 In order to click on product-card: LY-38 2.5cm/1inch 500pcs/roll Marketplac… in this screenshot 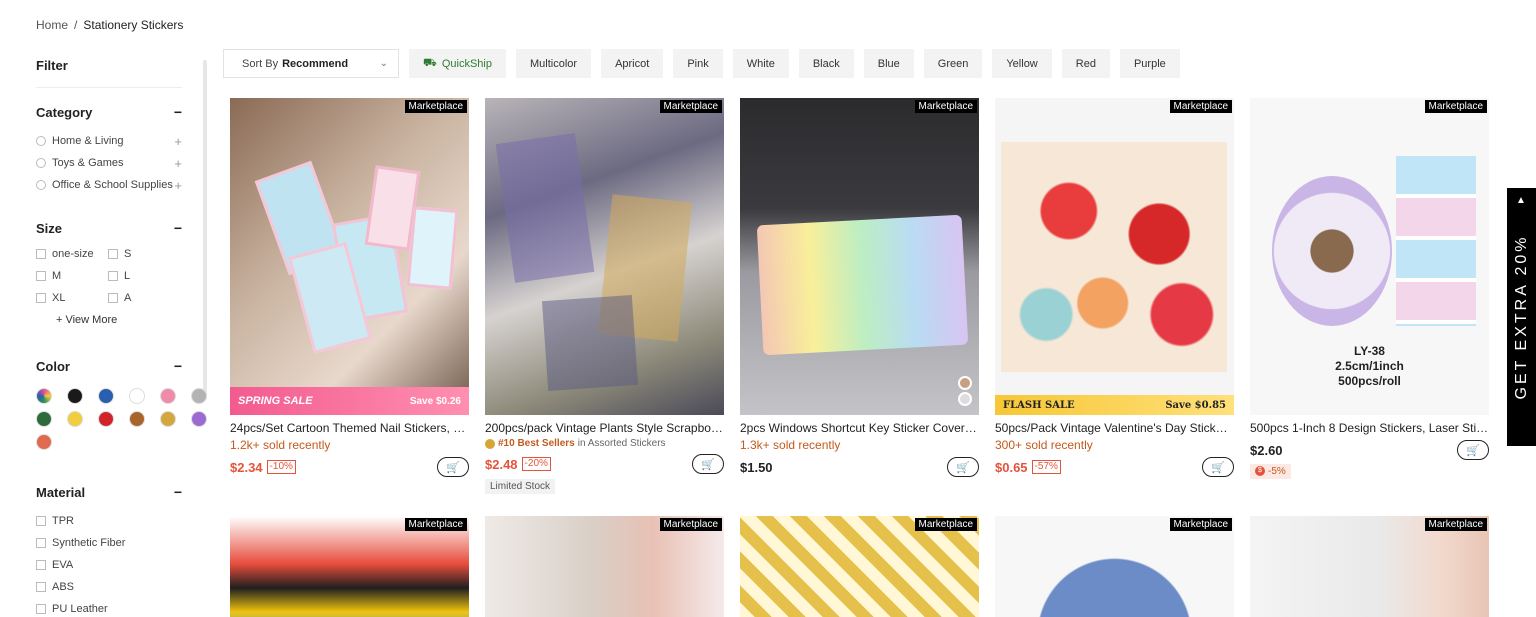, I will do `click(1369, 288)`.